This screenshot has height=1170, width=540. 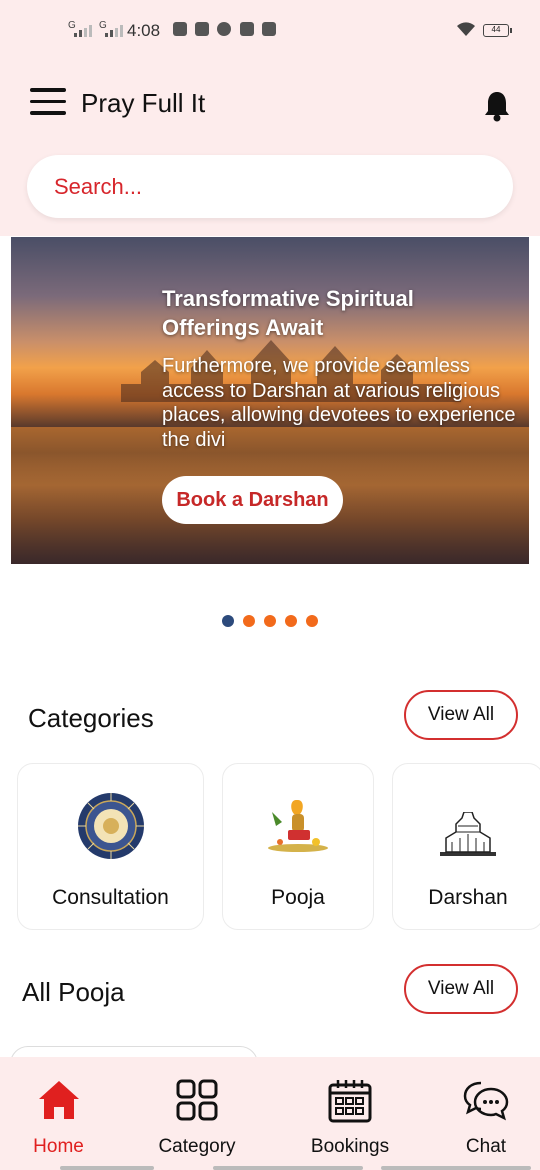 I want to click on video-icon, so click(x=202, y=29).